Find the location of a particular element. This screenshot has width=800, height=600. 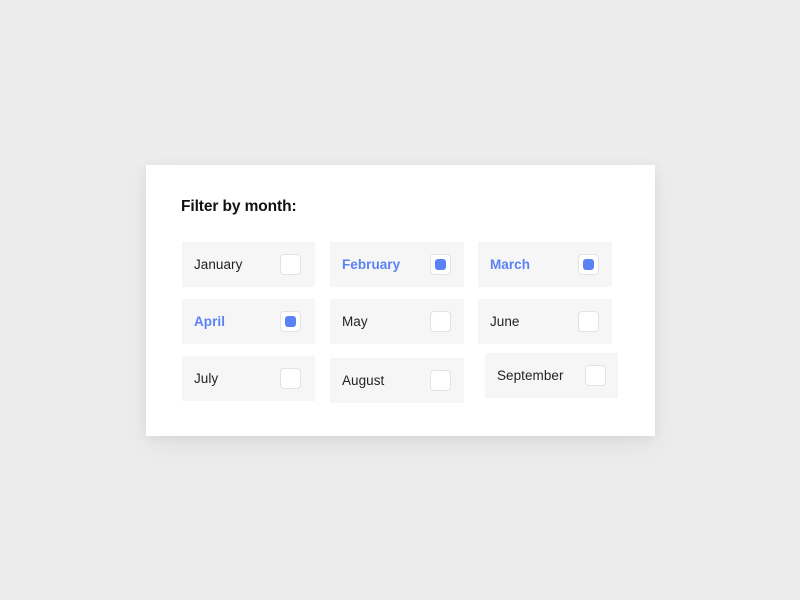

month-chip-july: July is located at coordinates (248, 378).